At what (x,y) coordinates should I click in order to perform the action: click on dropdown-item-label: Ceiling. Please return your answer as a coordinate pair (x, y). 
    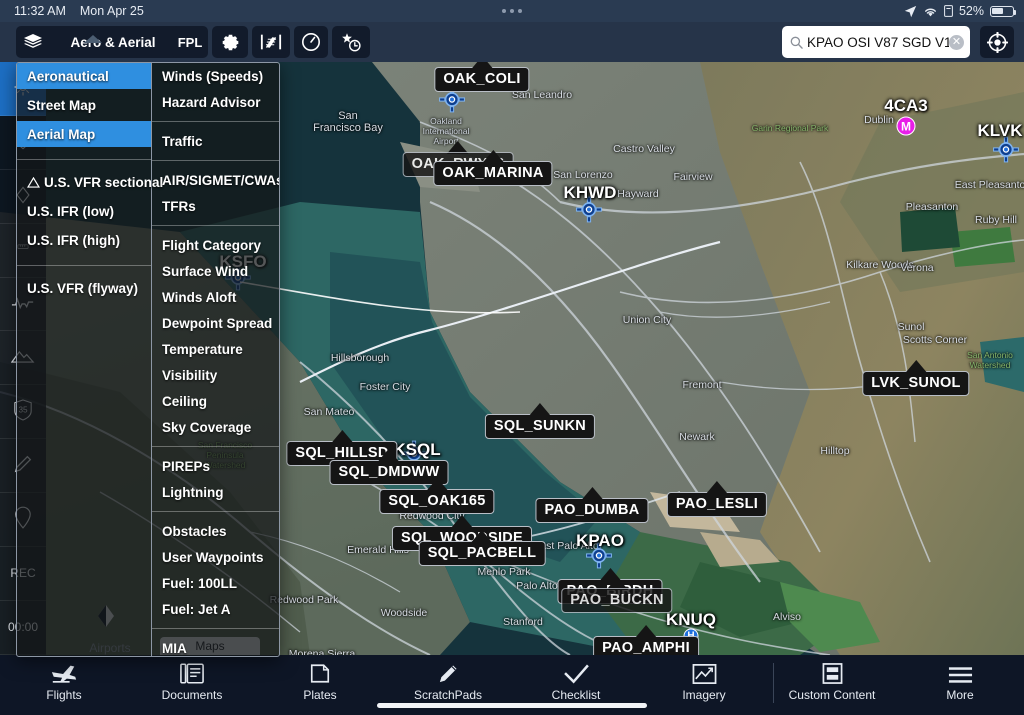
    Looking at the image, I should click on (185, 401).